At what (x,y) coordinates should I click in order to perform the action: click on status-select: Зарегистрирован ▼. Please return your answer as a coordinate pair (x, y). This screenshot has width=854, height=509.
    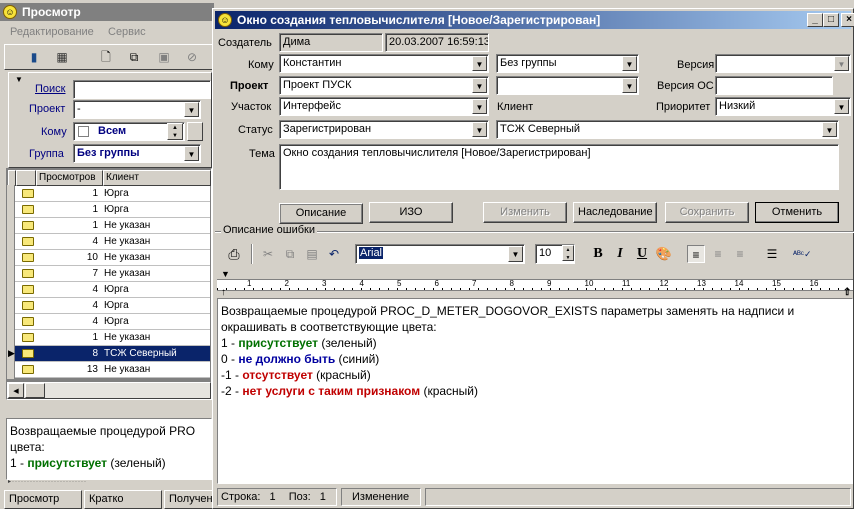
    Looking at the image, I should click on (384, 129).